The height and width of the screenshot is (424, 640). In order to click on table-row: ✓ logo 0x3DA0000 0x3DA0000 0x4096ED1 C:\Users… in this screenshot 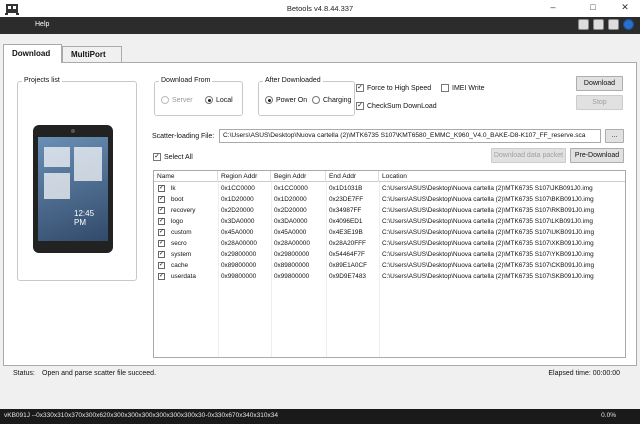, I will do `click(389, 221)`.